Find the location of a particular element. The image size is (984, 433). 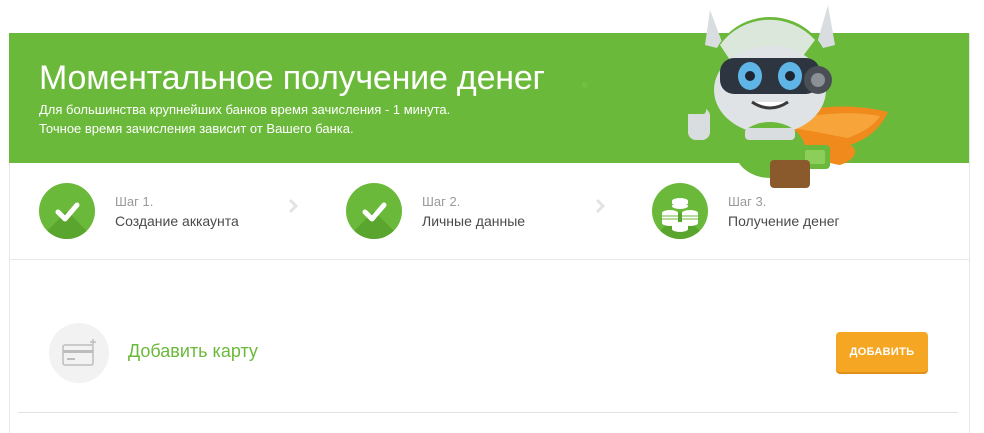

page-title: Моментальное получение денег is located at coordinates (292, 78).